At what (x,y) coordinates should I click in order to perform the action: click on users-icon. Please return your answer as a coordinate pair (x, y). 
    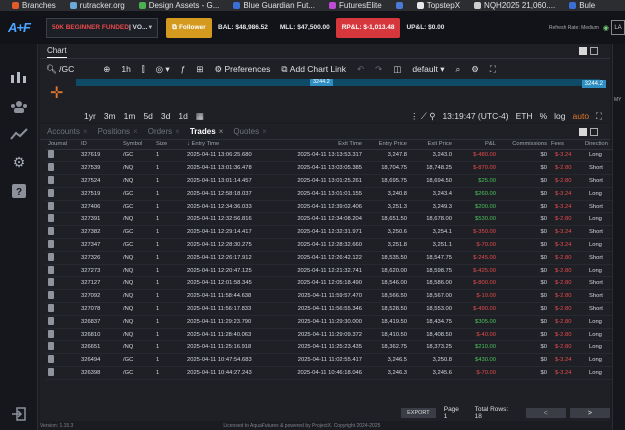
    Looking at the image, I should click on (19, 107).